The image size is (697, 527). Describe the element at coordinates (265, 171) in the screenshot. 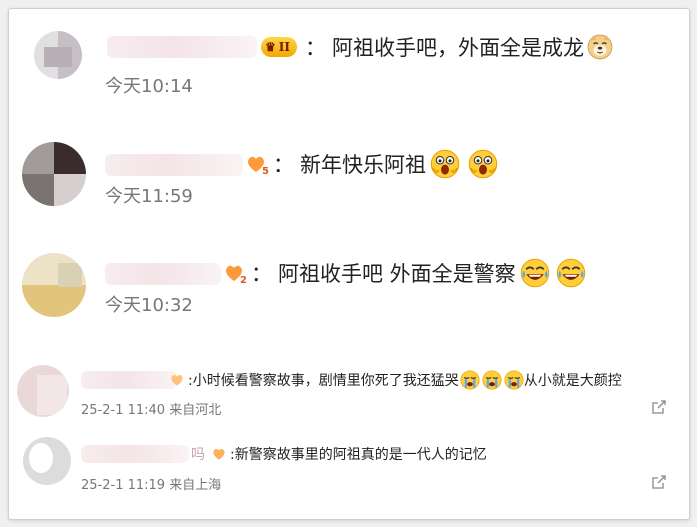

I see `level-number: 5` at that location.